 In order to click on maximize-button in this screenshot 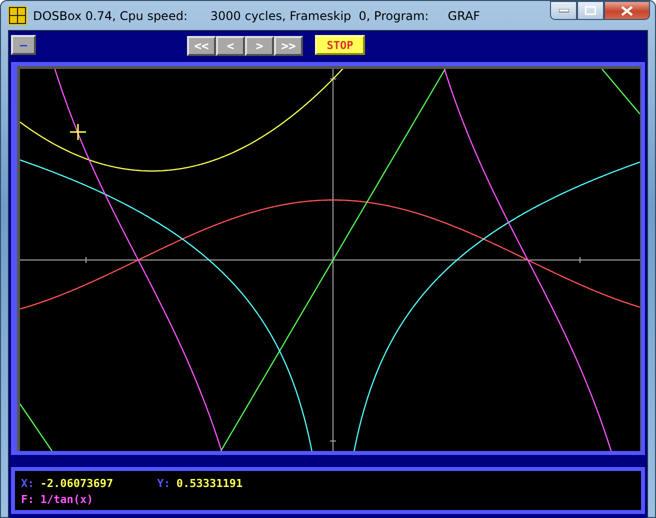, I will do `click(590, 10)`.